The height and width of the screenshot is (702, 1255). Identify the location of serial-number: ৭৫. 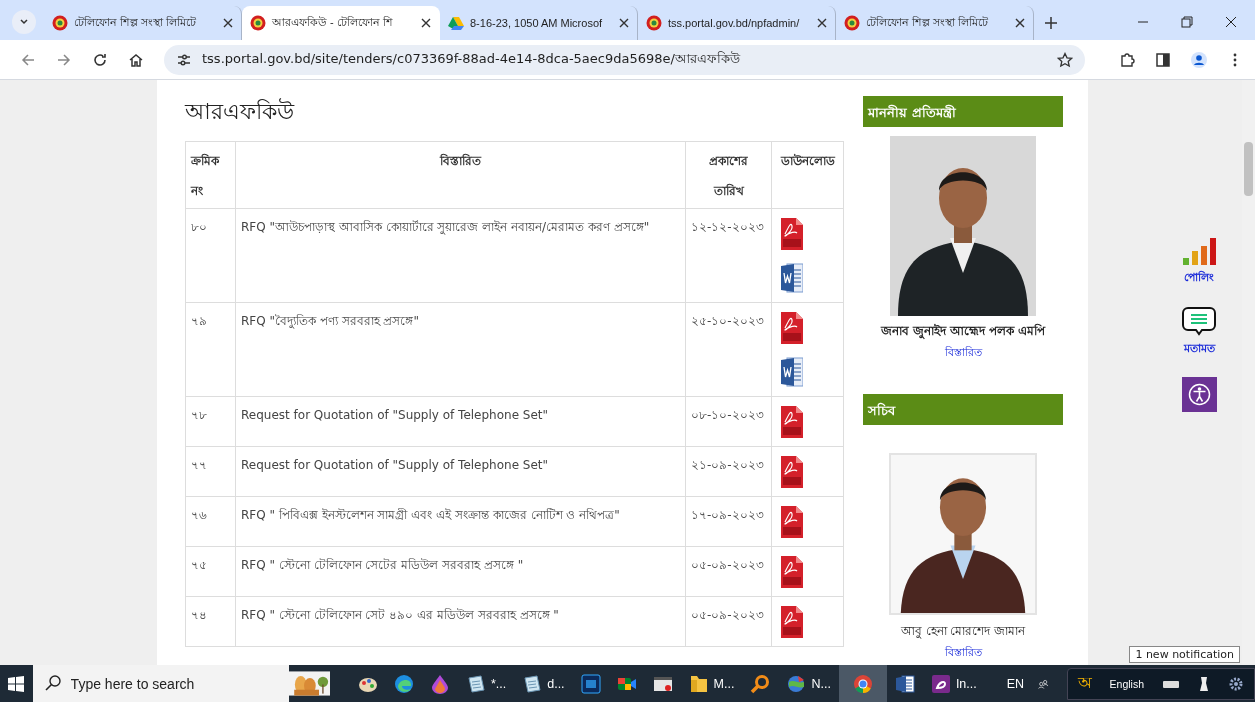
(199, 565).